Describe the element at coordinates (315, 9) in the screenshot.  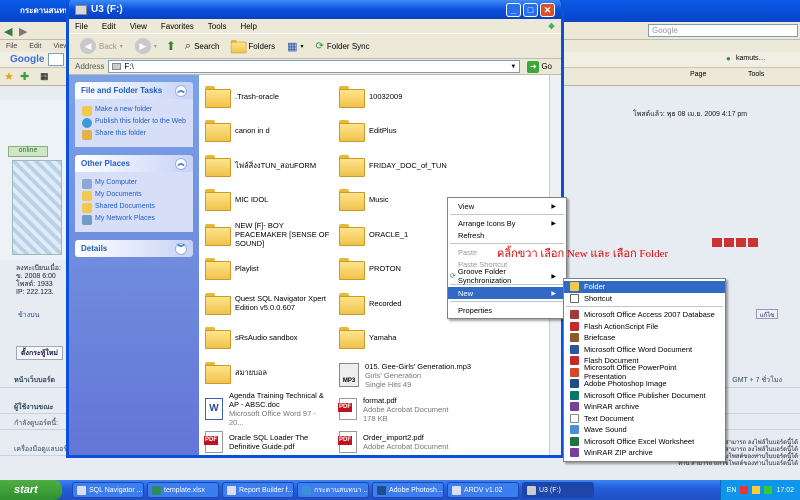
I see `explorer-title-bar: U3 (F:) _ □ ✕` at that location.